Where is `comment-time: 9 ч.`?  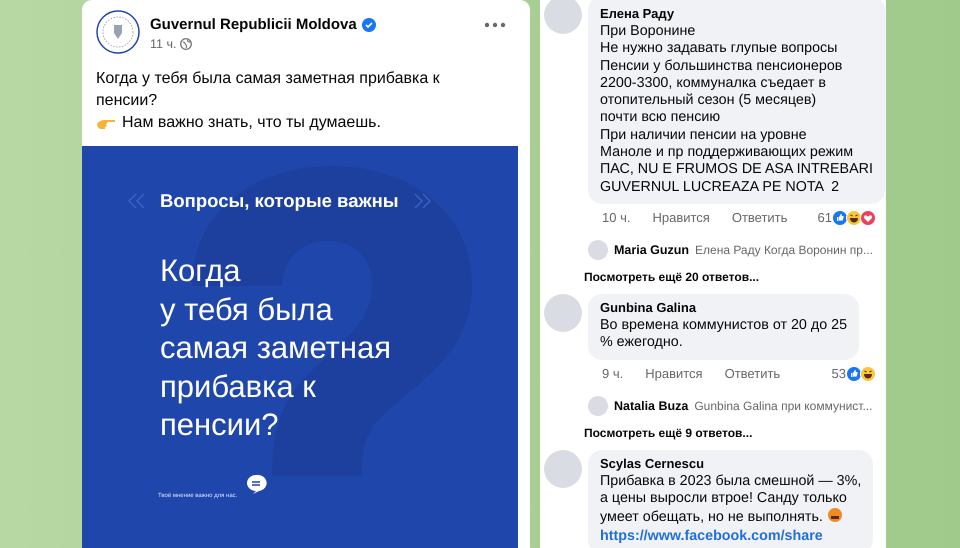
comment-time: 9 ч. is located at coordinates (613, 374).